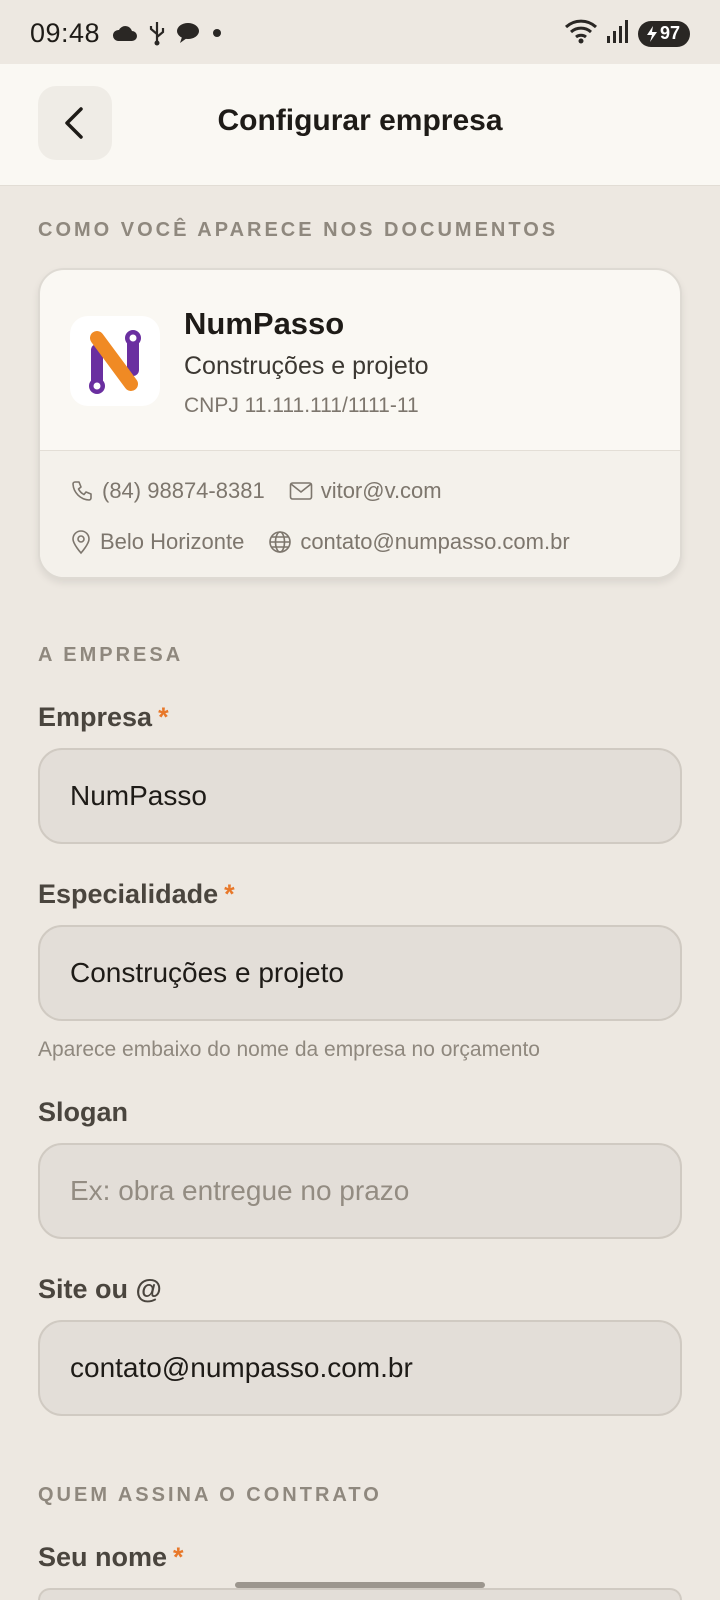 Image resolution: width=720 pixels, height=1600 pixels. Describe the element at coordinates (360, 1594) in the screenshot. I see `seu-nome-input` at that location.